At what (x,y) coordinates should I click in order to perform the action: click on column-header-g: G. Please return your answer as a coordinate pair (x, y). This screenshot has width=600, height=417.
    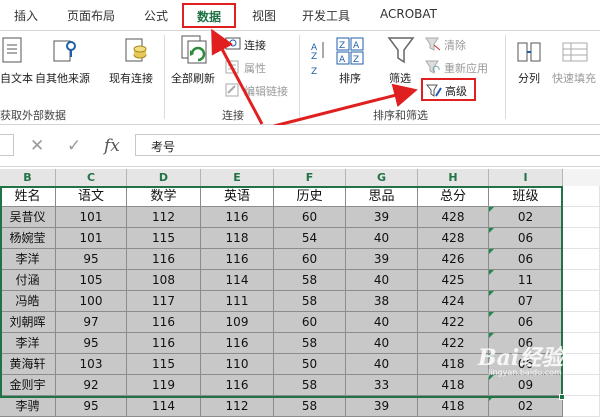
    Looking at the image, I should click on (382, 177).